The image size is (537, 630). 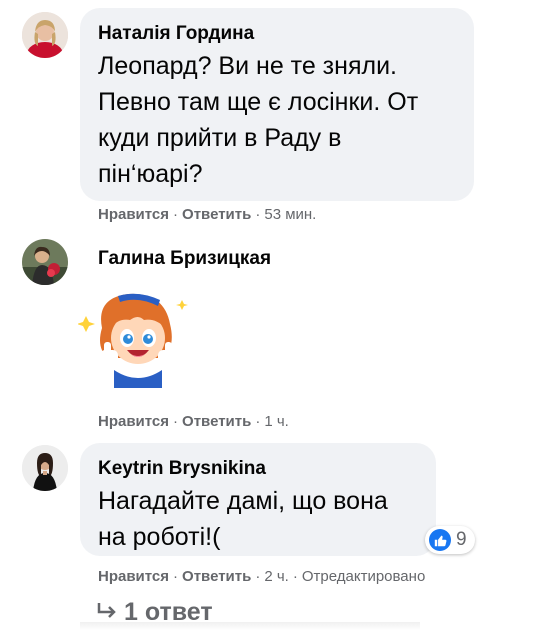 I want to click on reaction-count: 9, so click(x=461, y=539).